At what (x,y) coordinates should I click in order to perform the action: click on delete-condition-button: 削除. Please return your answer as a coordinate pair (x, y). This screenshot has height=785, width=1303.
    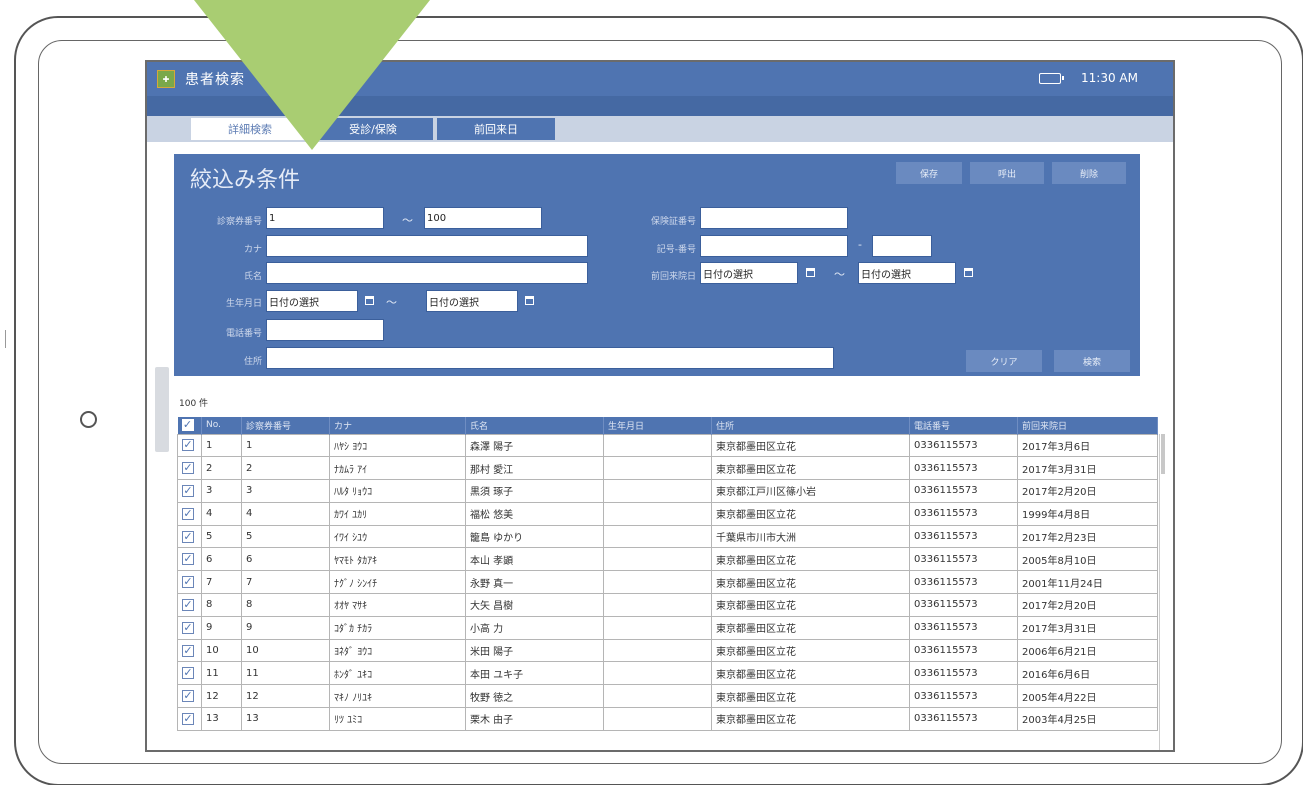
    Looking at the image, I should click on (1089, 173).